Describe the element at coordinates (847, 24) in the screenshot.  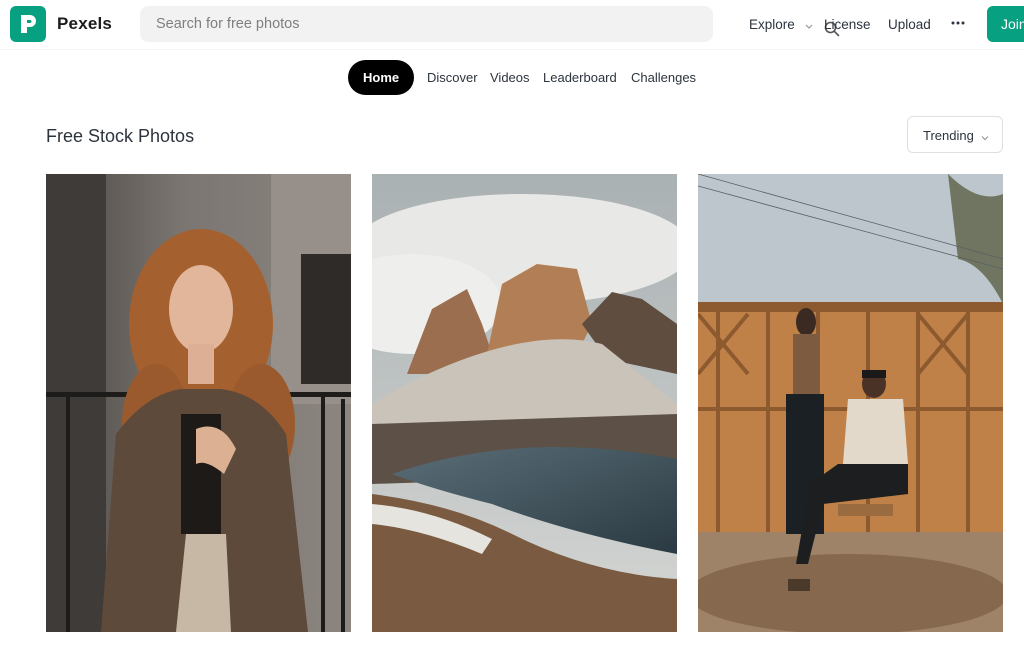
I see `nav-license: License` at that location.